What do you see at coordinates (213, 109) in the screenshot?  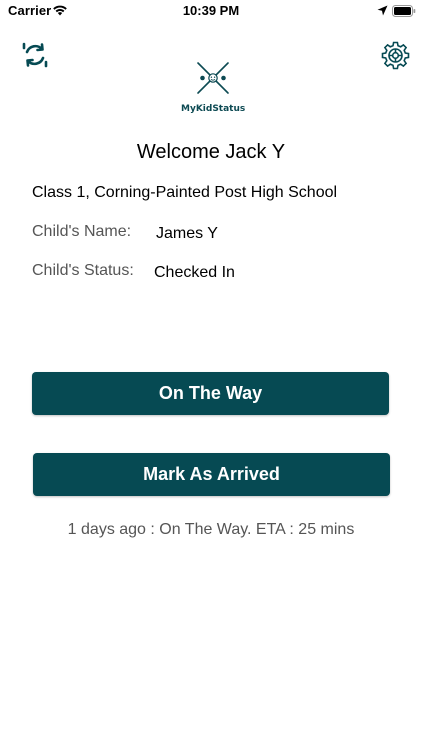 I see `logo-text: MyKidStatus` at bounding box center [213, 109].